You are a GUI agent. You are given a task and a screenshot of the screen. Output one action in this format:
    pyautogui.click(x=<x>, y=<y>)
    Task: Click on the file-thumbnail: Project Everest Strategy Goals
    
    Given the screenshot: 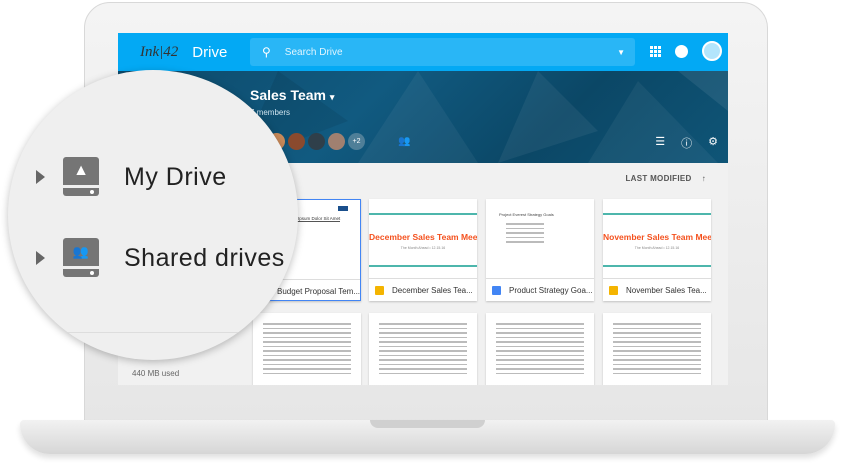 What is the action you would take?
    pyautogui.click(x=540, y=239)
    